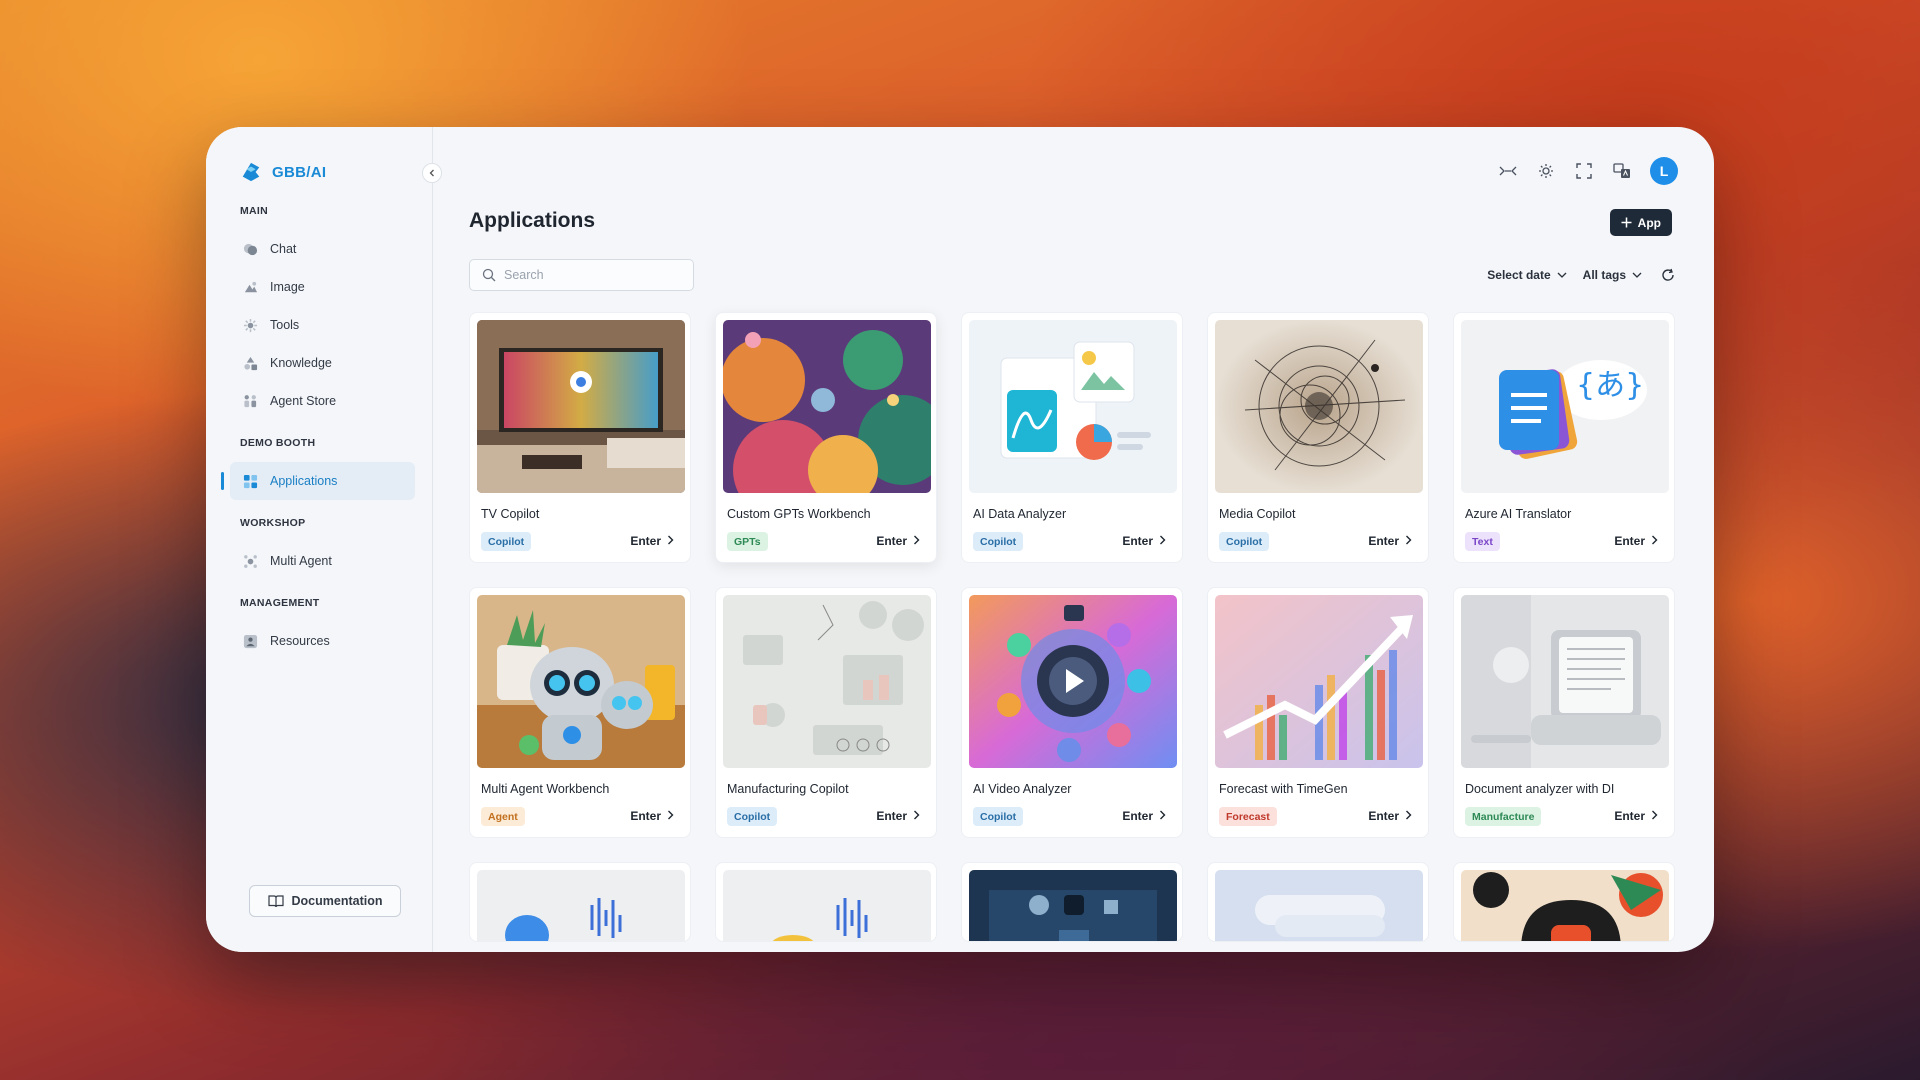 This screenshot has width=1920, height=1080. Describe the element at coordinates (1565, 406) in the screenshot. I see `app-thumbnail: {あ}` at that location.